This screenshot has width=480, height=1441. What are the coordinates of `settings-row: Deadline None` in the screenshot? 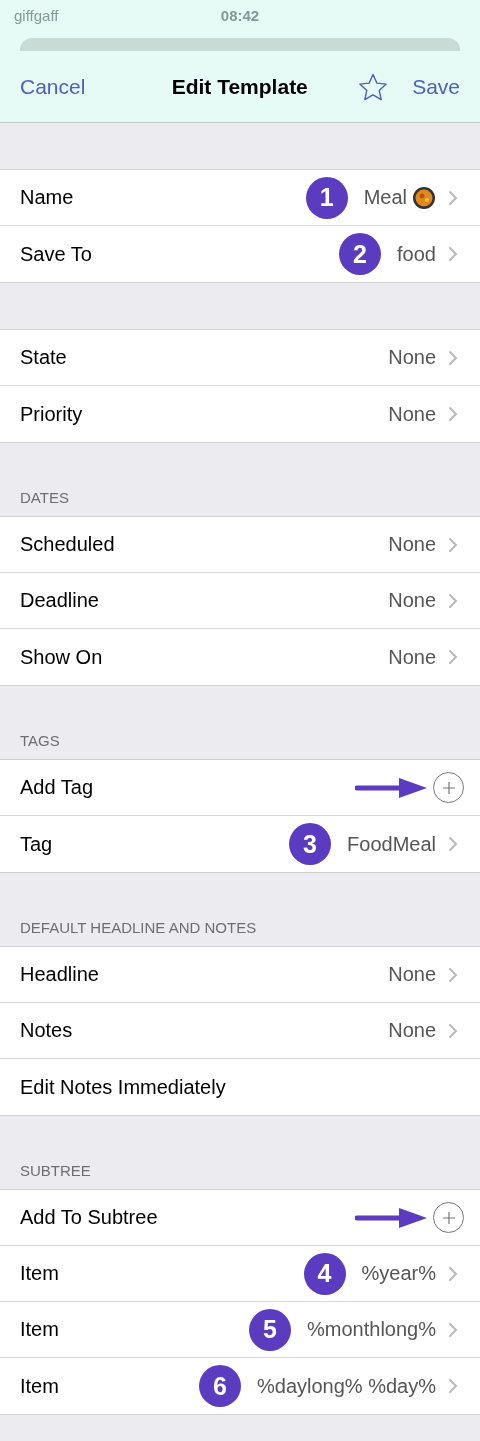 It's located at (240, 601).